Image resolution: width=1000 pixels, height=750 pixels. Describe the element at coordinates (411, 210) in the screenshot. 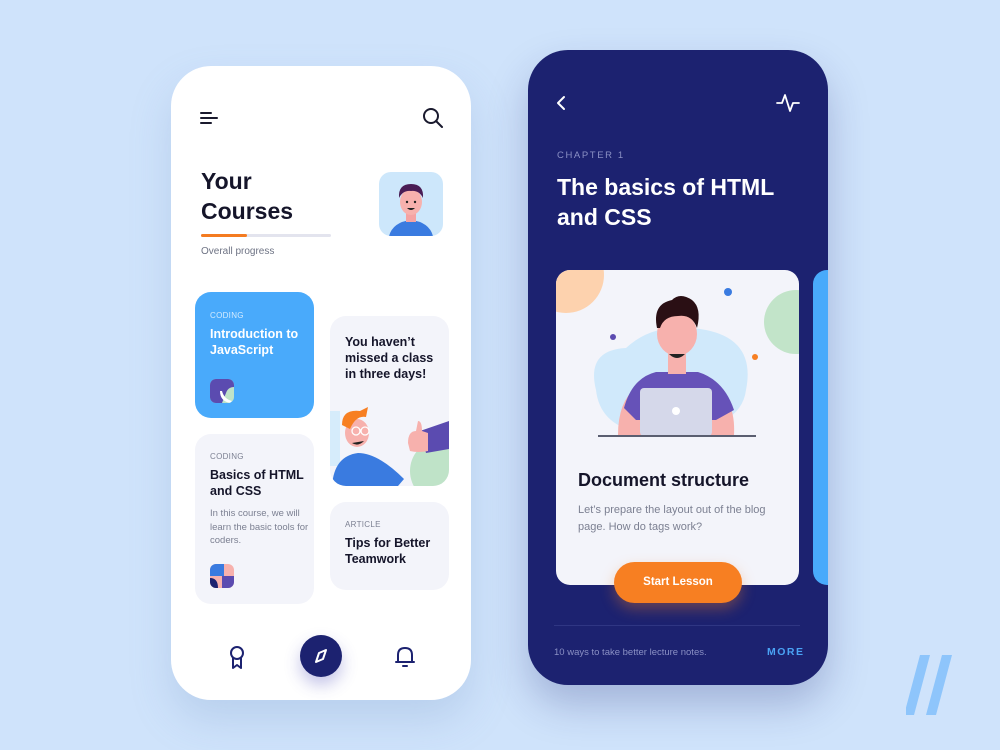

I see `avatar-illustration` at that location.